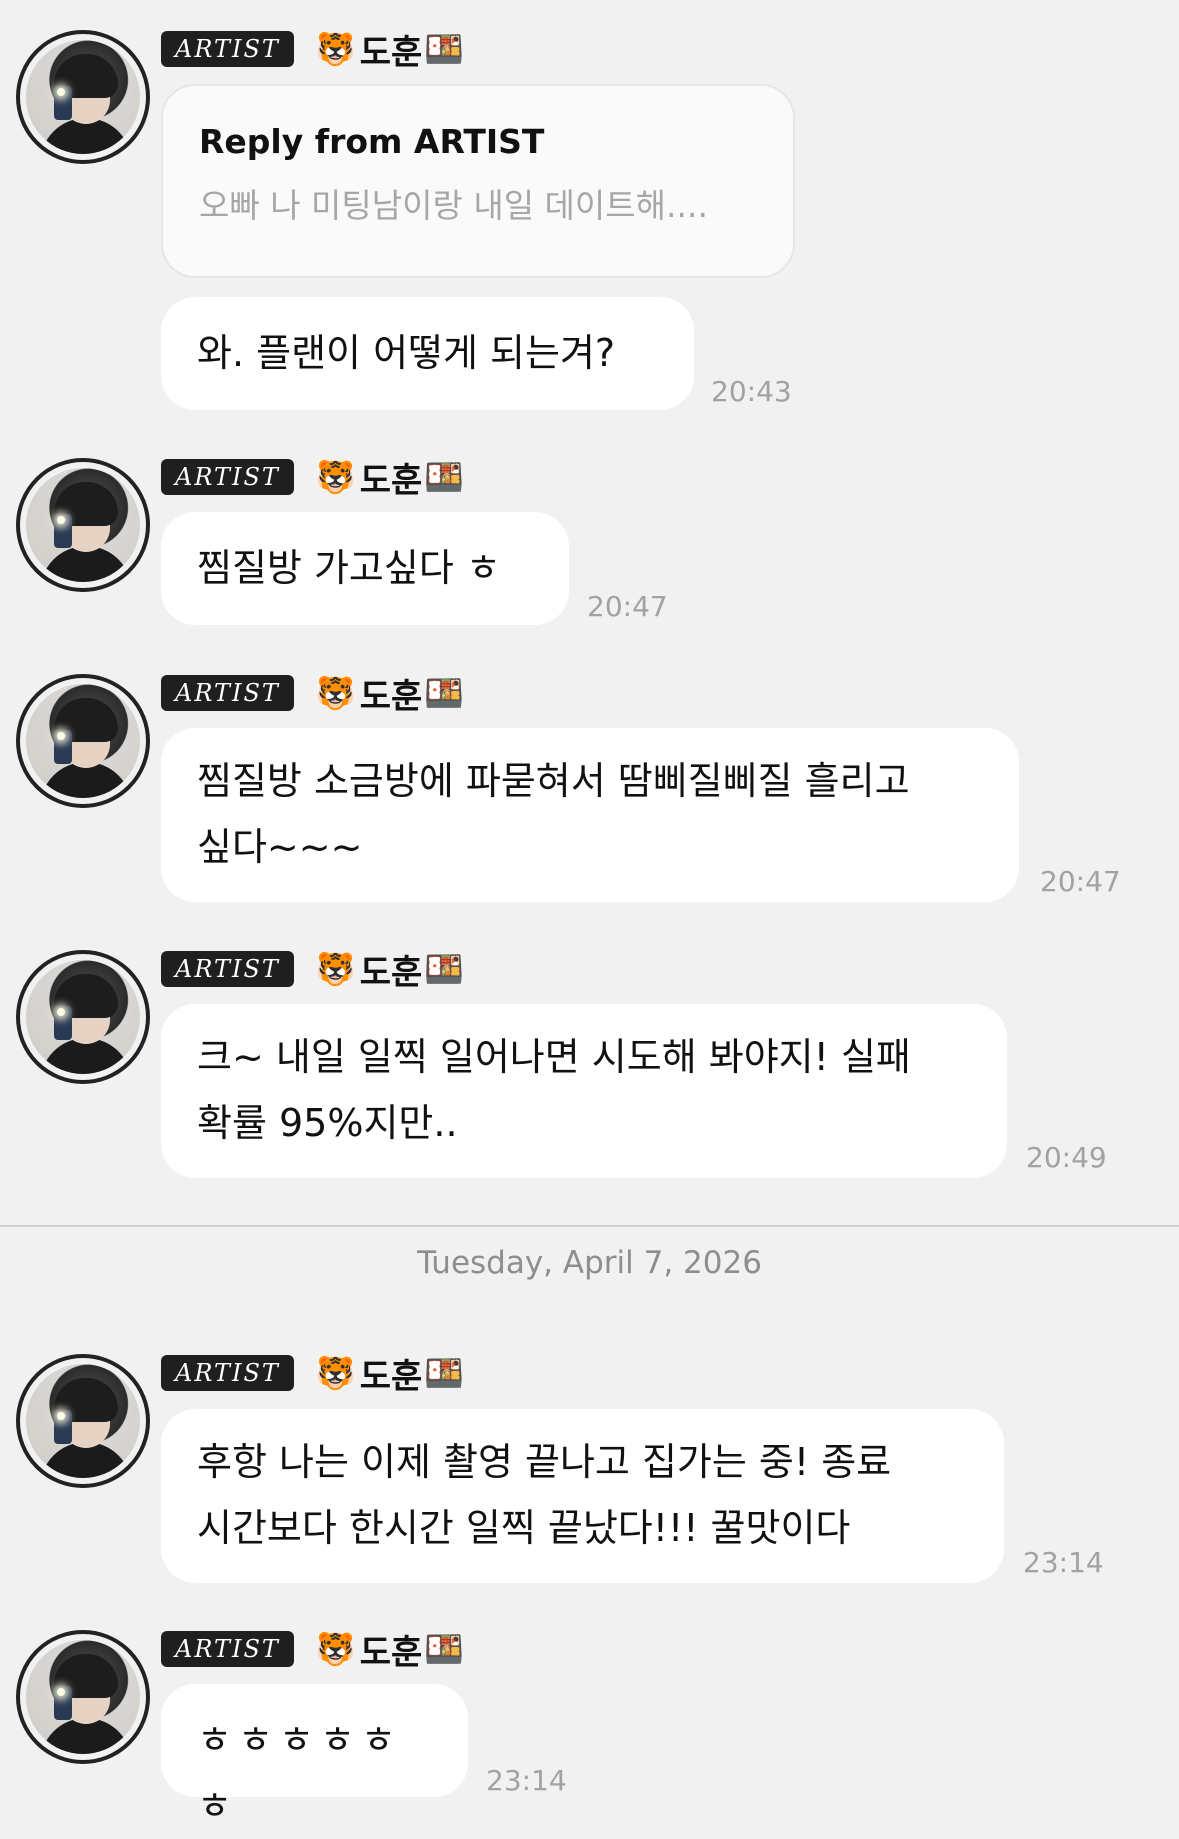 This screenshot has height=1839, width=1179. Describe the element at coordinates (327, 1123) in the screenshot. I see `message-text-line: 확률 95%지만..` at that location.